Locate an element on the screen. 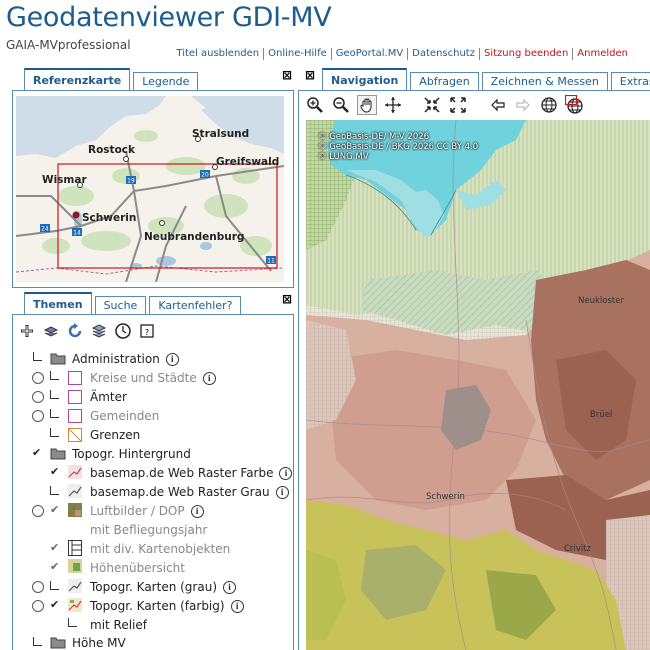 The image size is (650, 650). tree-item-gemeinden: Gemeinden is located at coordinates (124, 416).